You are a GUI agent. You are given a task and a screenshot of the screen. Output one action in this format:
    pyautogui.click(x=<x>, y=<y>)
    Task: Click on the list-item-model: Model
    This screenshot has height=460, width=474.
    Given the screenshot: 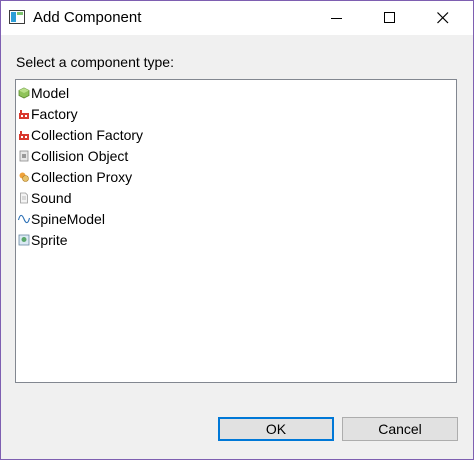 What is the action you would take?
    pyautogui.click(x=43, y=92)
    